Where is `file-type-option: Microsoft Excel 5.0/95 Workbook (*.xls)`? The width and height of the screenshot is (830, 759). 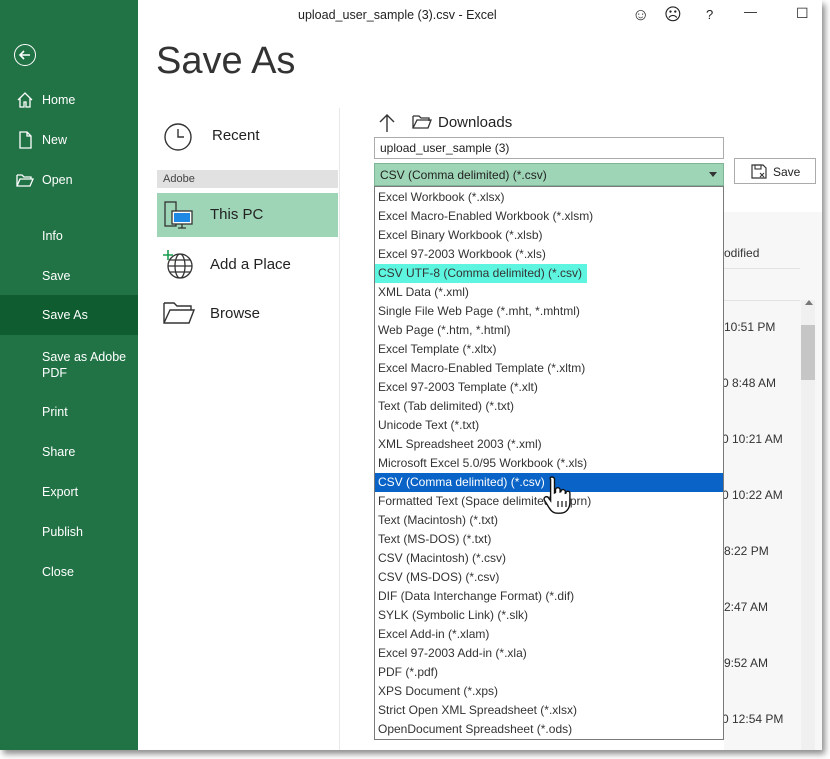
file-type-option: Microsoft Excel 5.0/95 Workbook (*.xls) is located at coordinates (549, 463).